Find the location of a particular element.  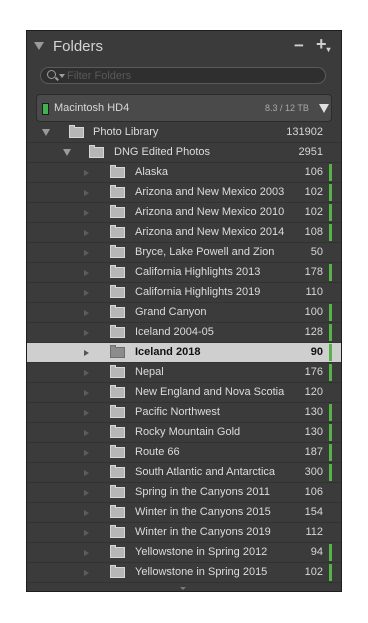

folder-row: Grand Canyon 100 is located at coordinates (184, 313).